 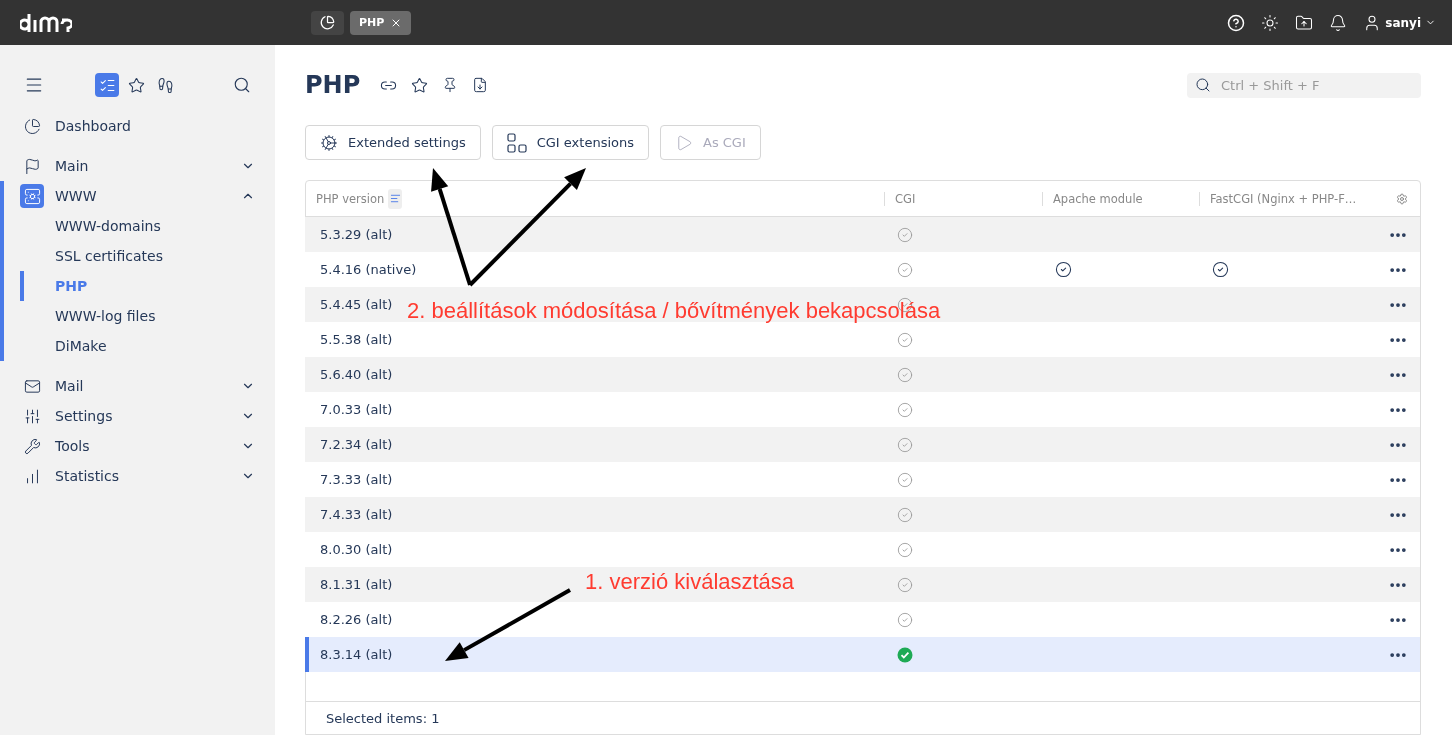 I want to click on settings-icon, so click(x=1402, y=198).